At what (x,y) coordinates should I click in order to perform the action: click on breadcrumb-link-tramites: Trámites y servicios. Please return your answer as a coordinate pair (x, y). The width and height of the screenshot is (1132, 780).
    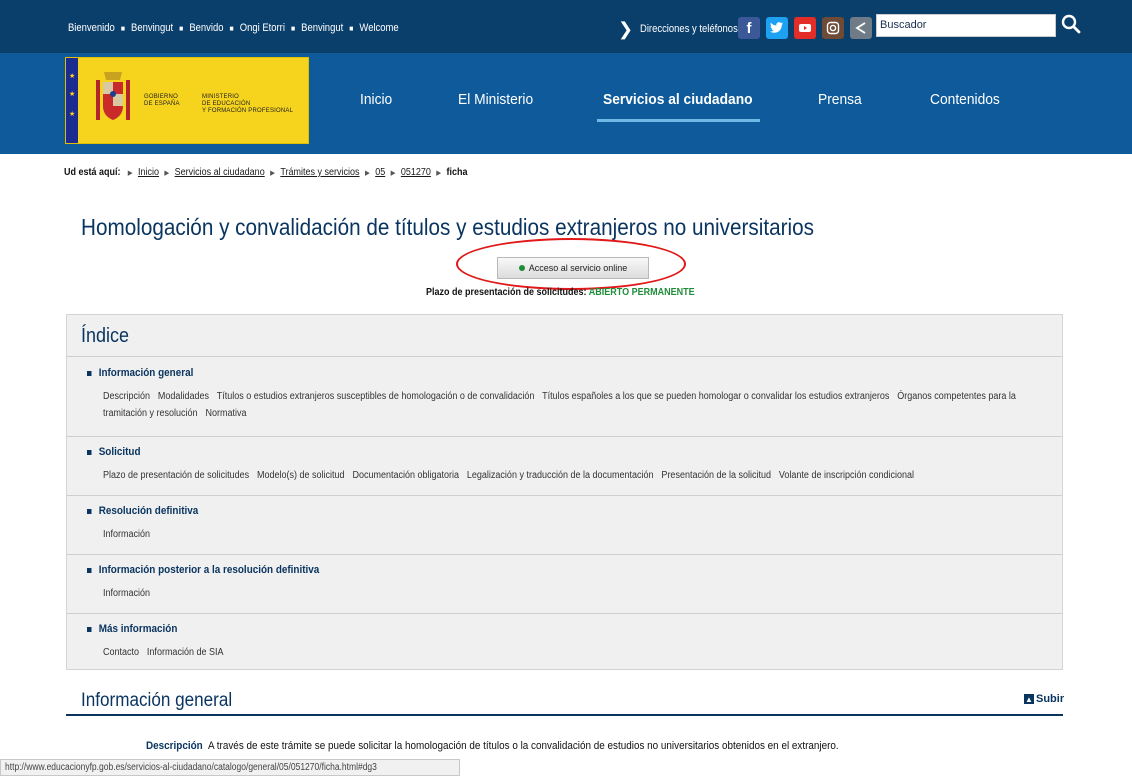
    Looking at the image, I should click on (319, 172).